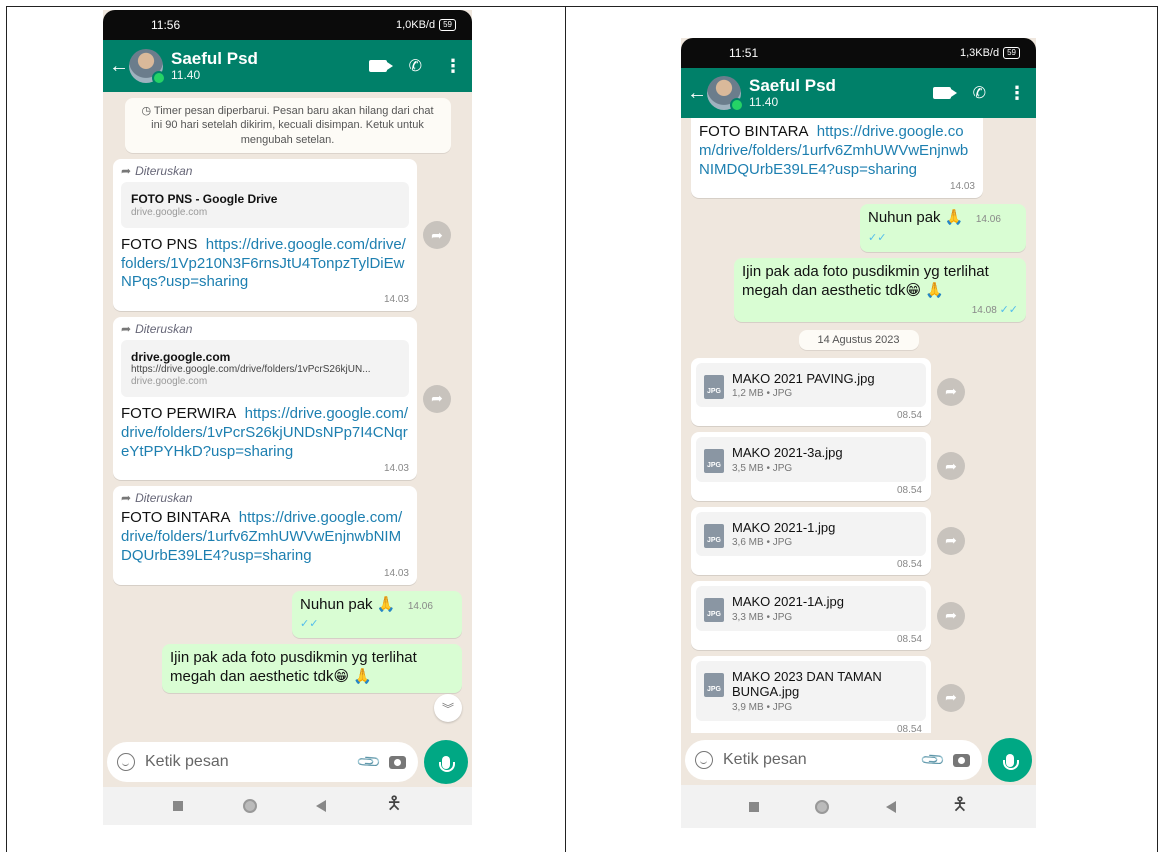 The image size is (1163, 852). What do you see at coordinates (858, 339) in the screenshot?
I see `date-separator: 14 Agustus 2023` at bounding box center [858, 339].